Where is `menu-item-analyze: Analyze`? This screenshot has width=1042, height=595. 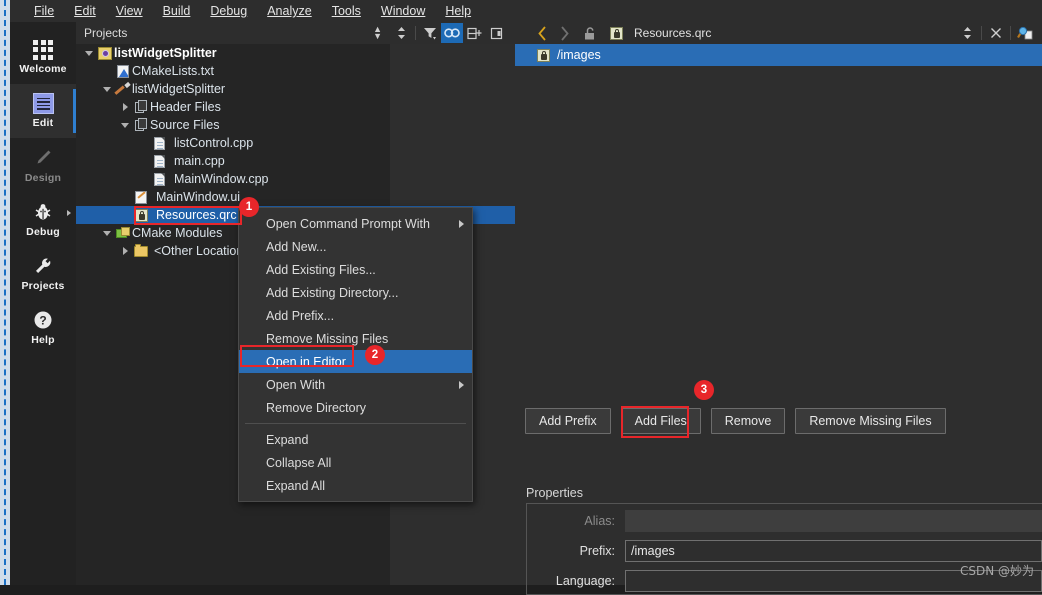 menu-item-analyze: Analyze is located at coordinates (289, 11).